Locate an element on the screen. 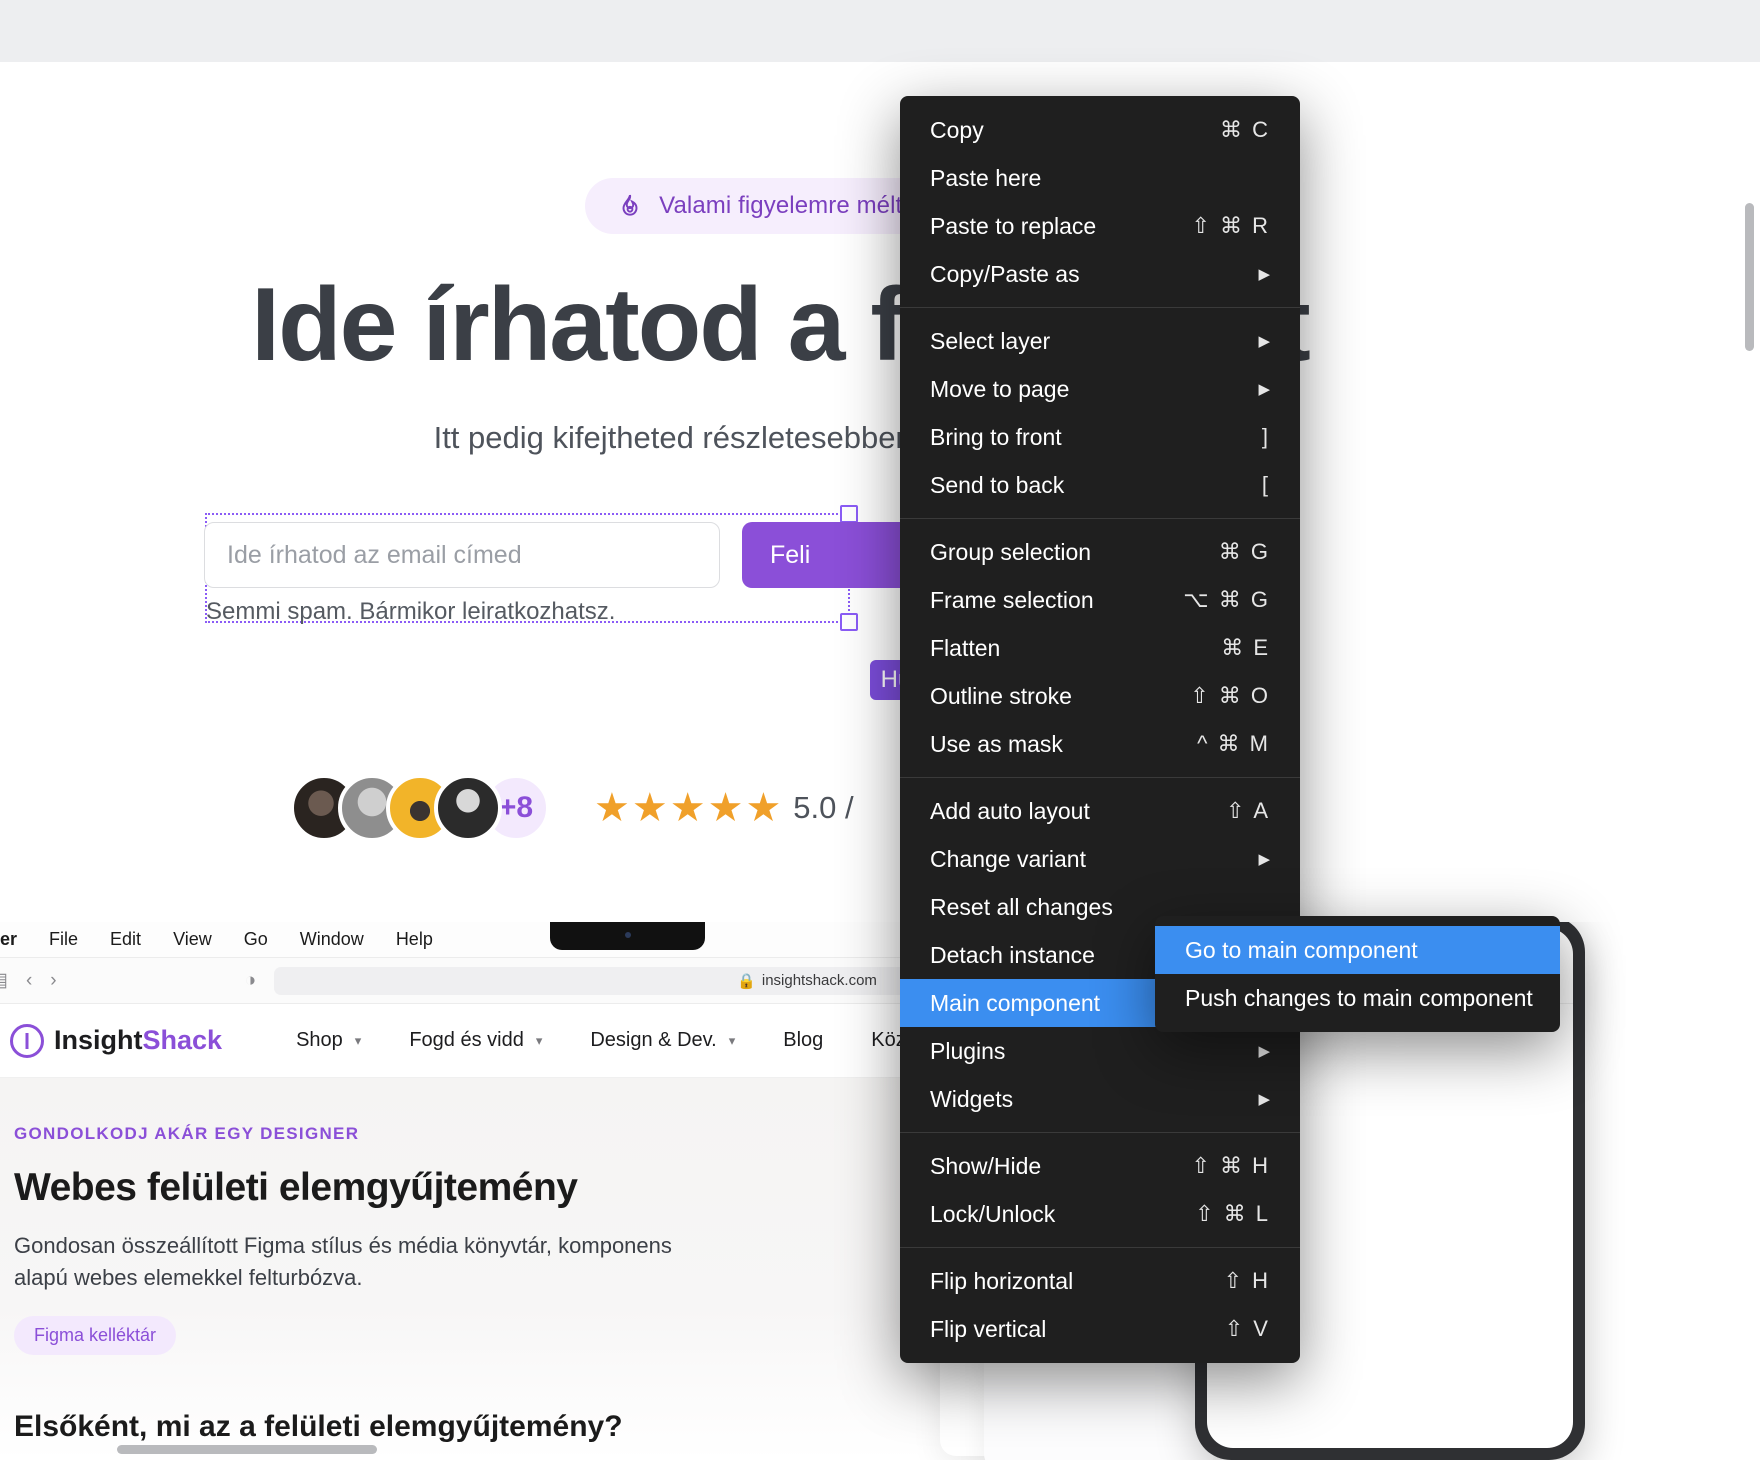  submenu-item-go-to-main-component: Go to main component is located at coordinates (1357, 950).